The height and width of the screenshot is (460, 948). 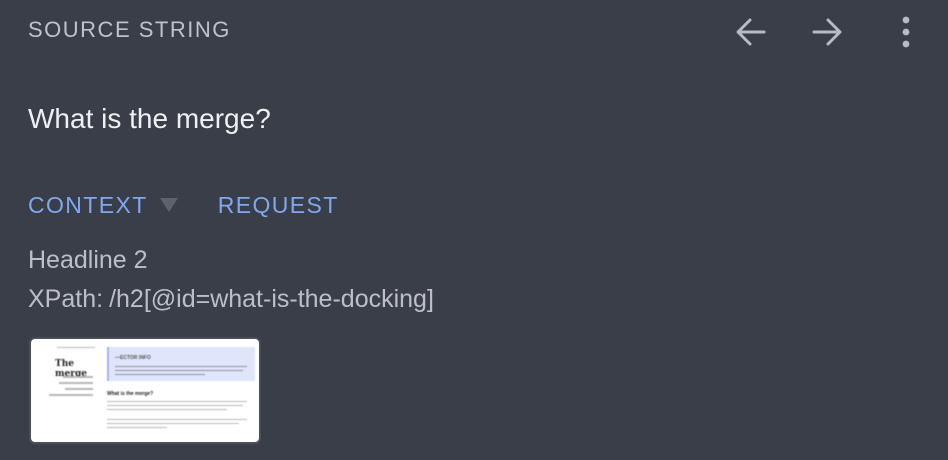 I want to click on thumbnail-sidebar: The merge, so click(x=70, y=390).